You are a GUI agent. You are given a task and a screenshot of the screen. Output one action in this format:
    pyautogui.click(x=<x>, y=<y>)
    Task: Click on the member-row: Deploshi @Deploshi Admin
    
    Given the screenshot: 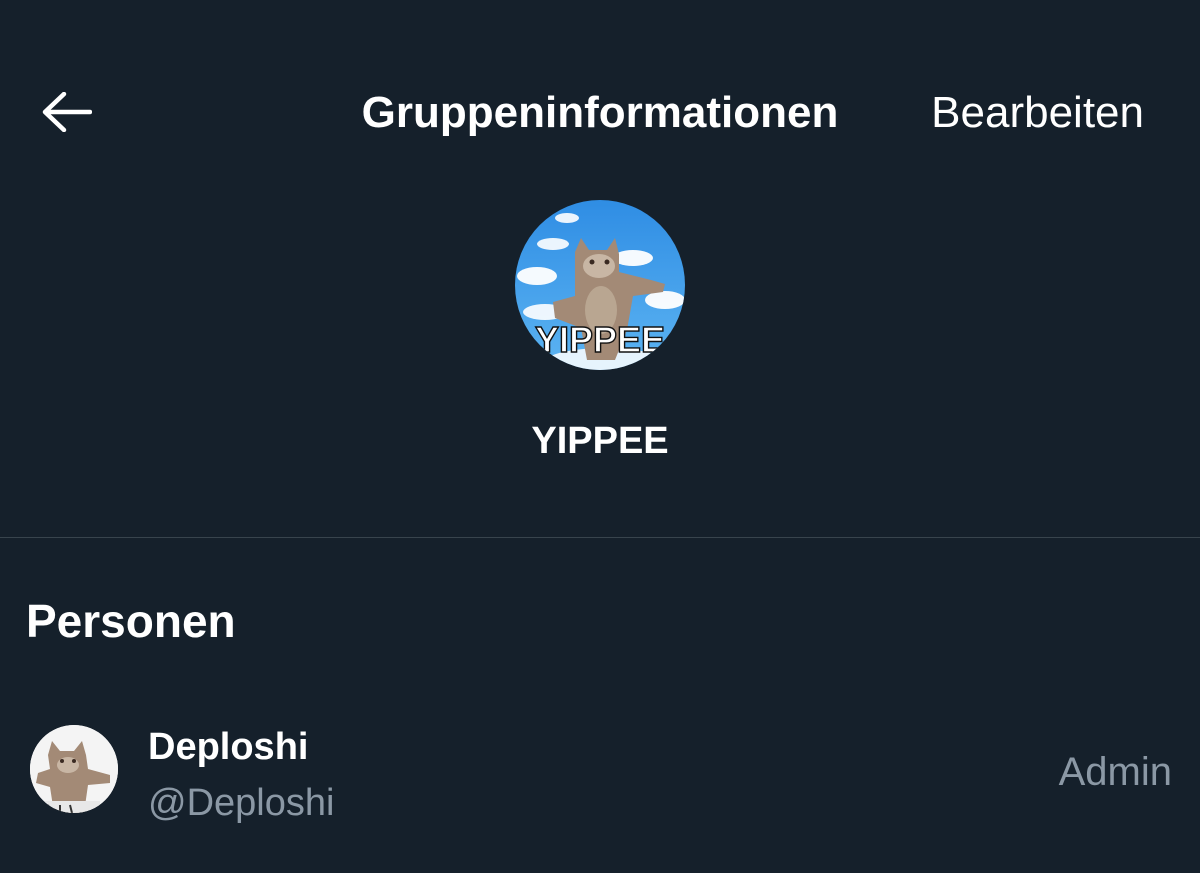 What is the action you would take?
    pyautogui.click(x=600, y=770)
    